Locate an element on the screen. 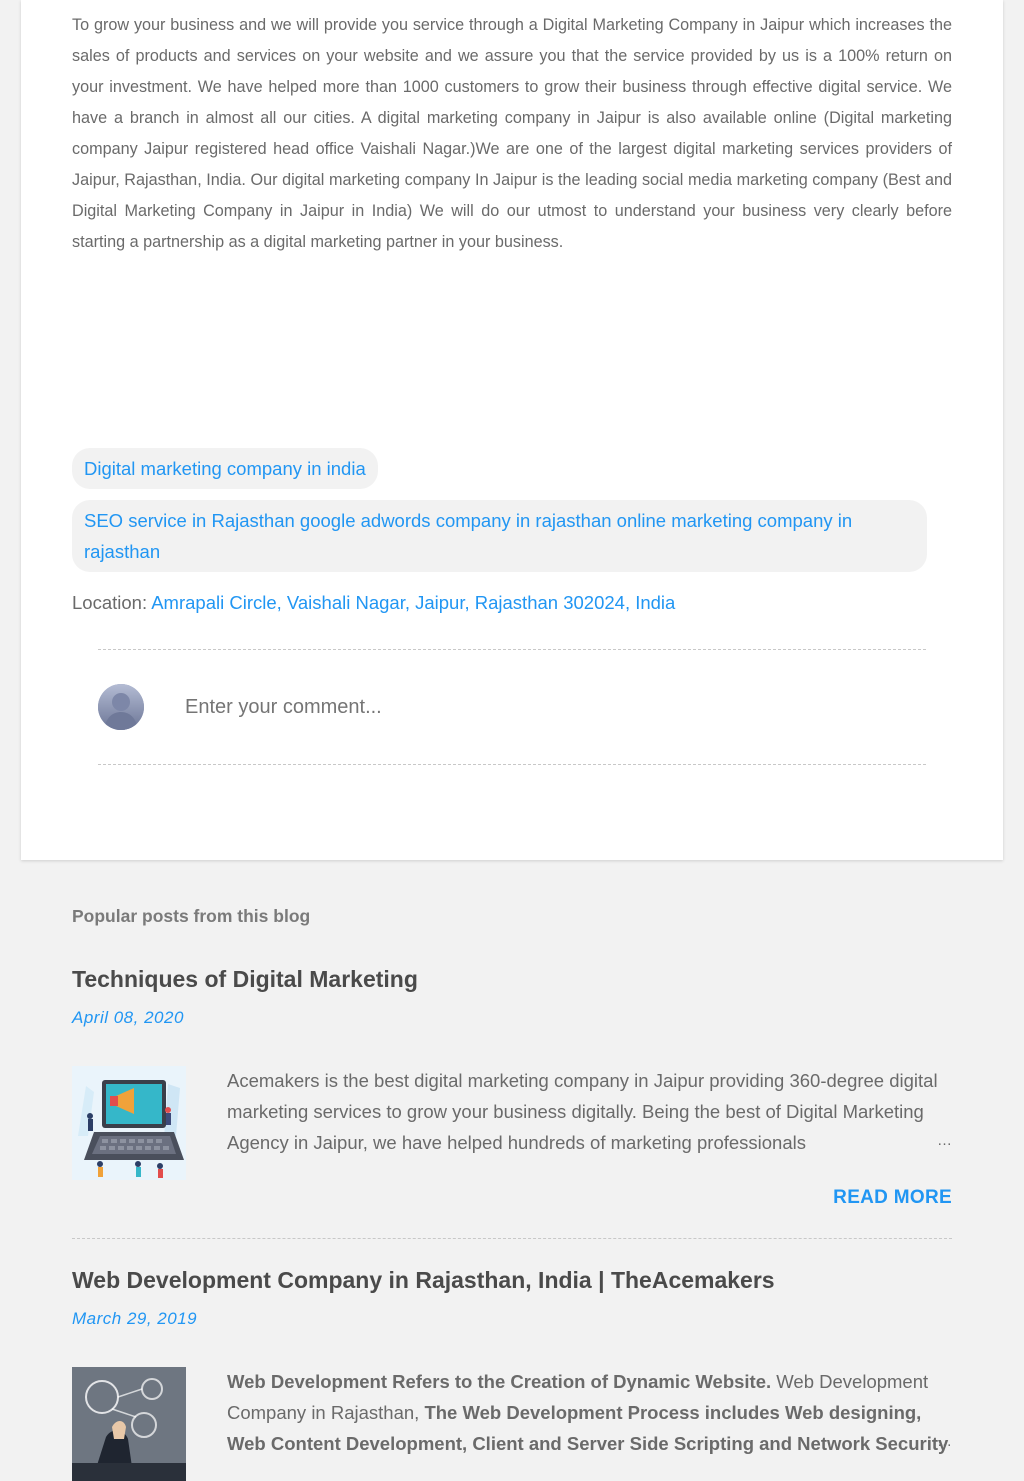 Image resolution: width=1024 pixels, height=1481 pixels. post-separator is located at coordinates (512, 1238).